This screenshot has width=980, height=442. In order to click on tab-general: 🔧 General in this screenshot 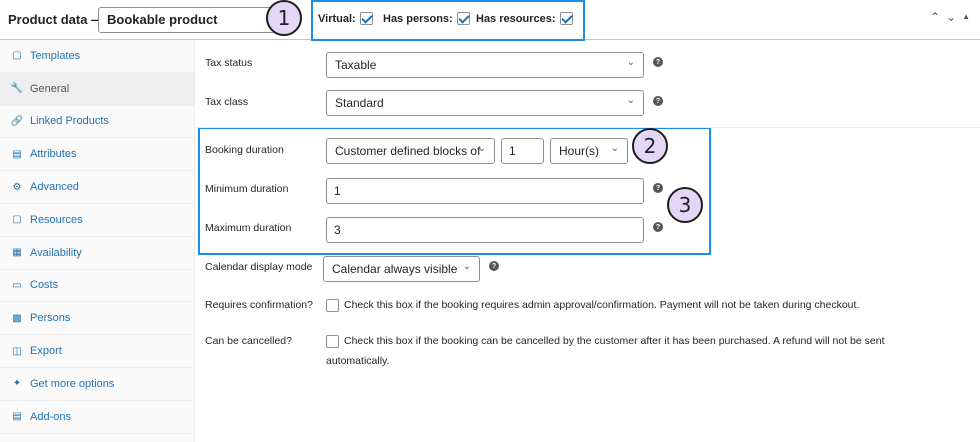, I will do `click(97, 89)`.